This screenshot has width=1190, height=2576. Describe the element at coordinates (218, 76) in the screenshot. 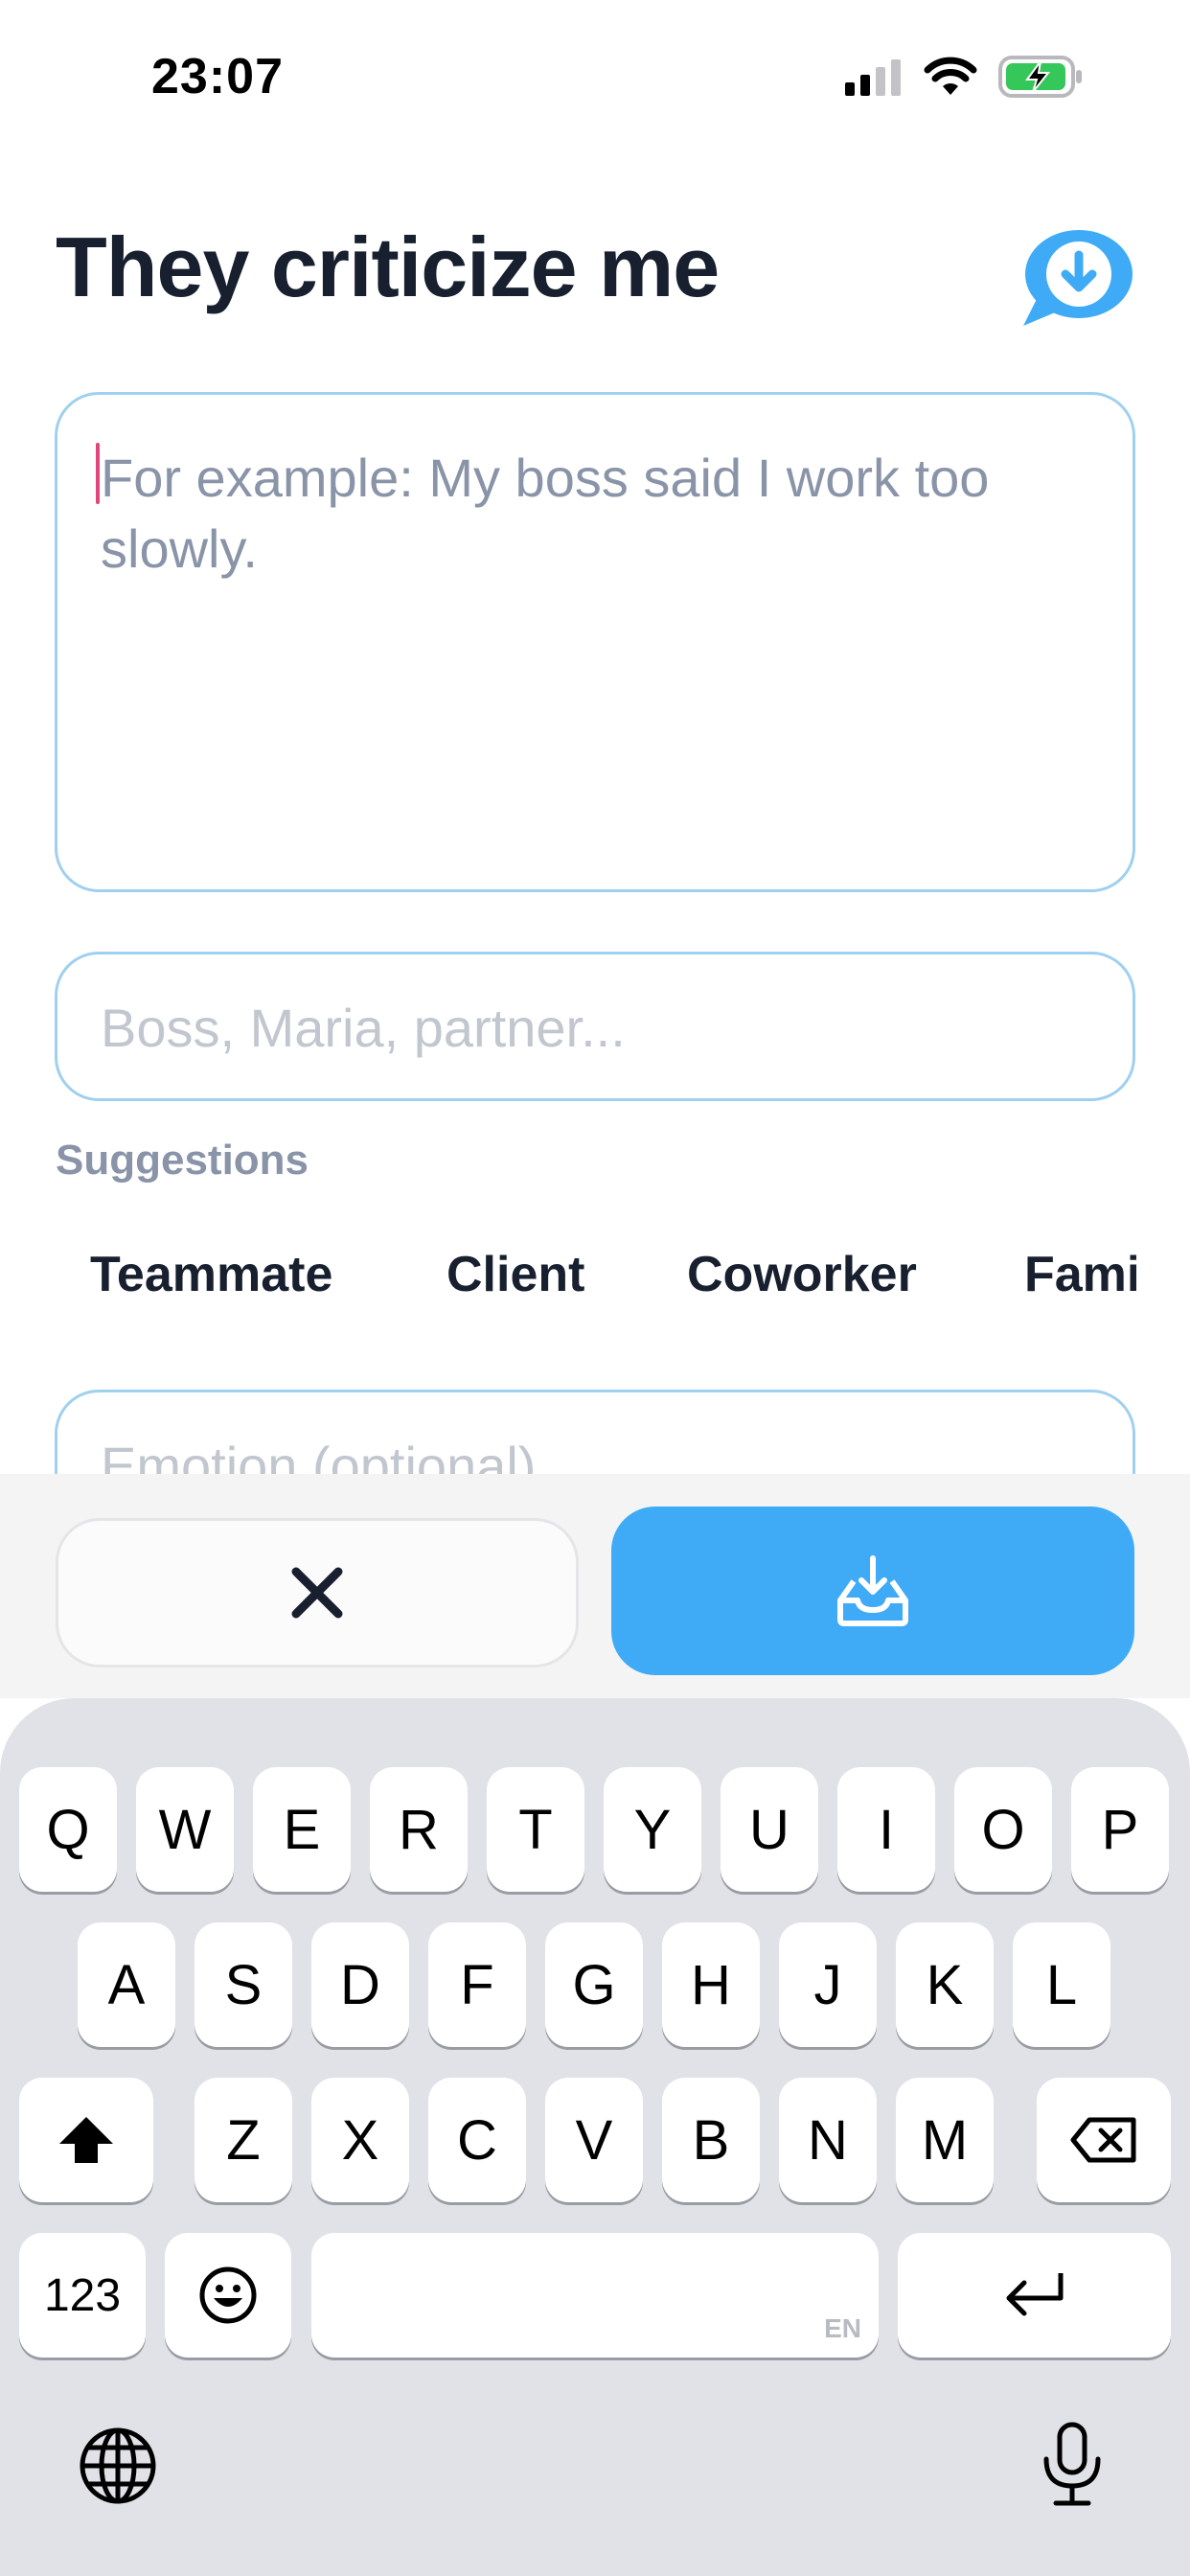

I see `status-time: 23:07` at that location.